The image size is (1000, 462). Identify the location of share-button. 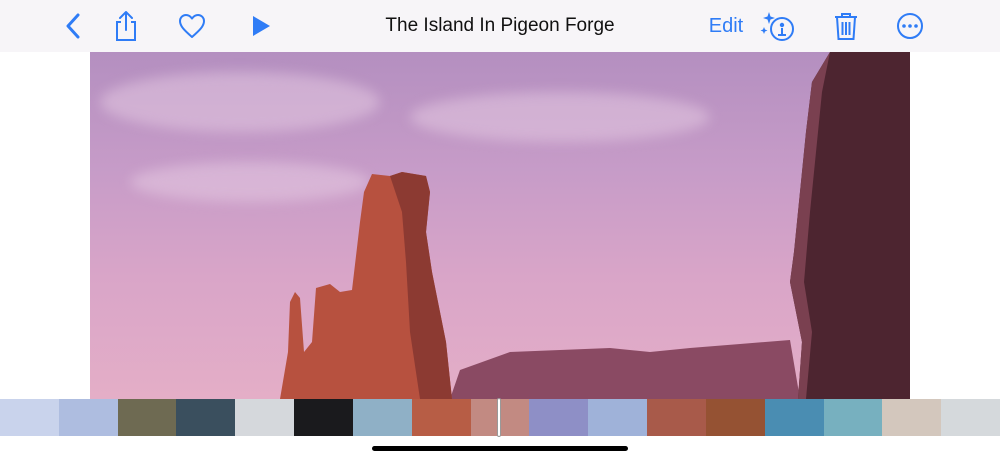
(126, 26).